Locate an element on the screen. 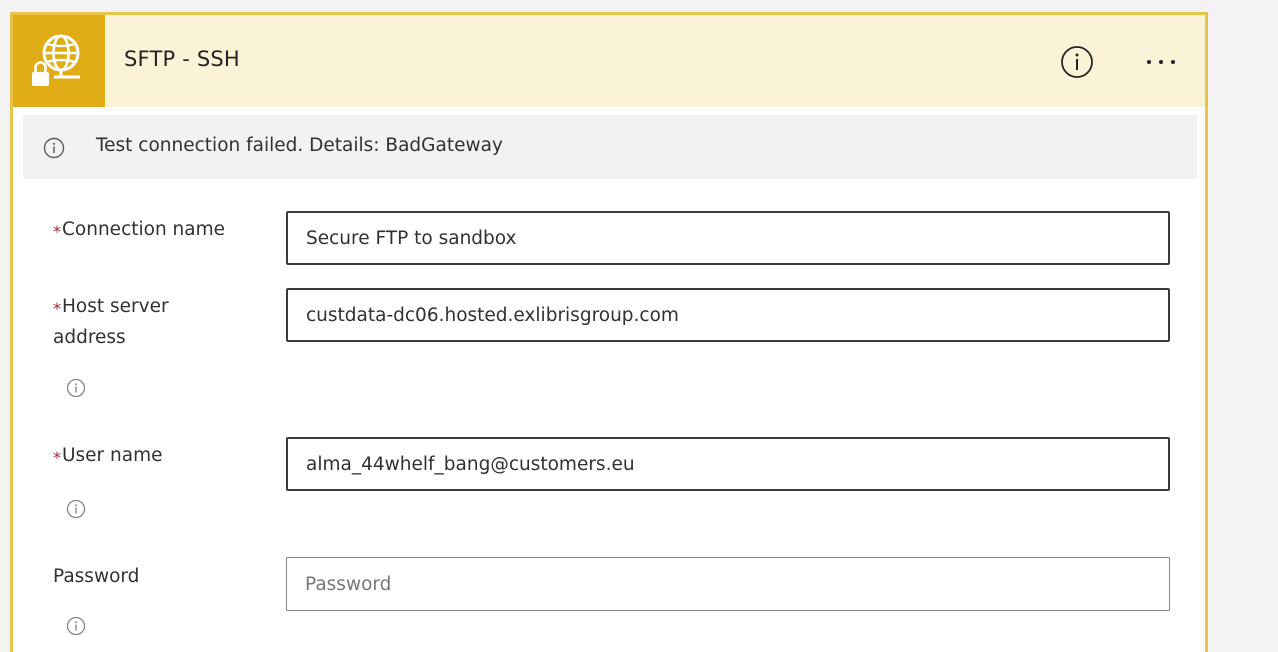 Image resolution: width=1278 pixels, height=652 pixels. password-label: Password is located at coordinates (96, 576).